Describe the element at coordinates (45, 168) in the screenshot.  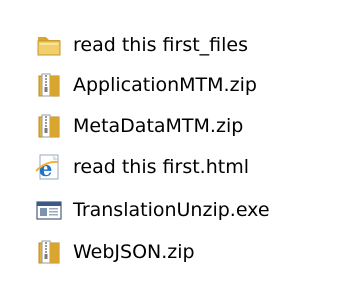
I see `svg-text: e` at that location.